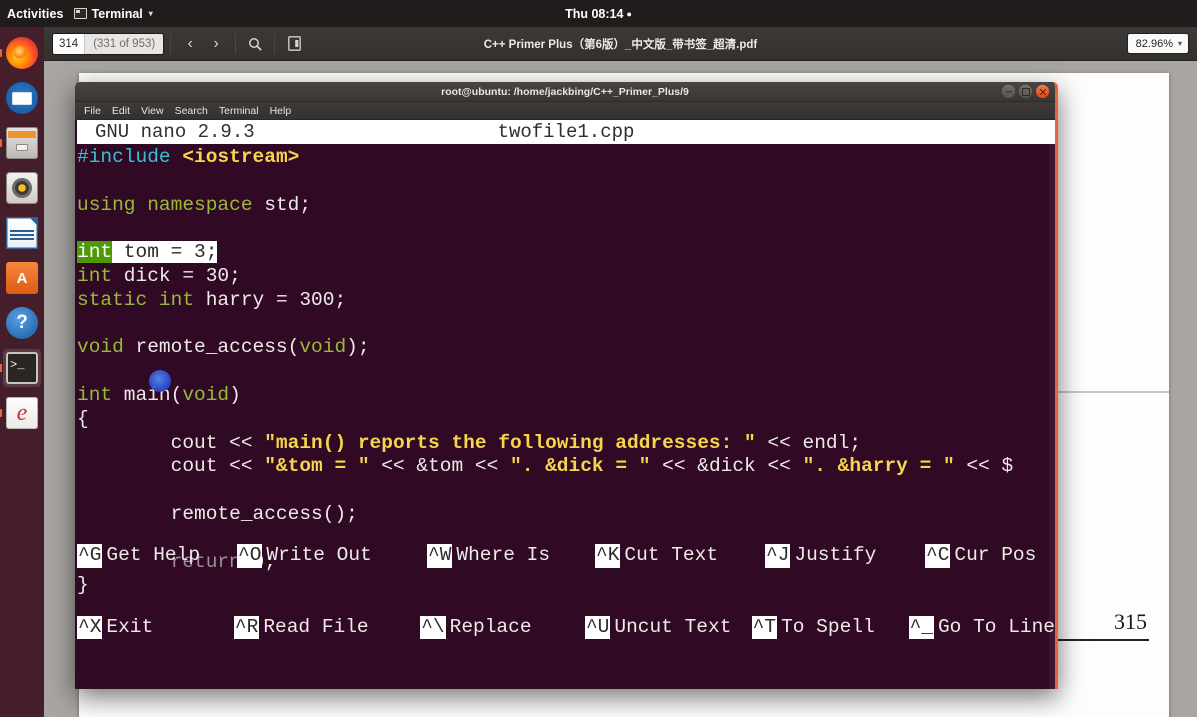 This screenshot has width=1197, height=717. Describe the element at coordinates (281, 111) in the screenshot. I see `menu-item-help: Help` at that location.